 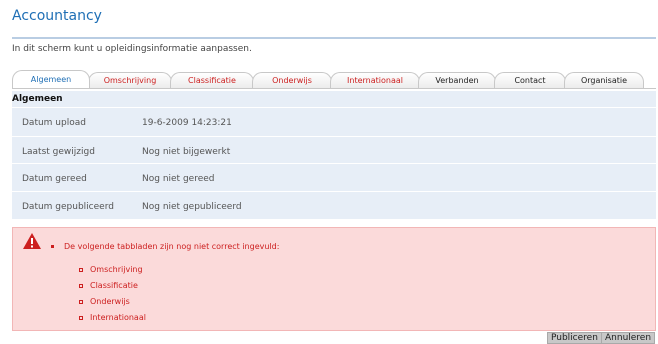 What do you see at coordinates (57, 16) in the screenshot?
I see `page-title: Accountancy` at bounding box center [57, 16].